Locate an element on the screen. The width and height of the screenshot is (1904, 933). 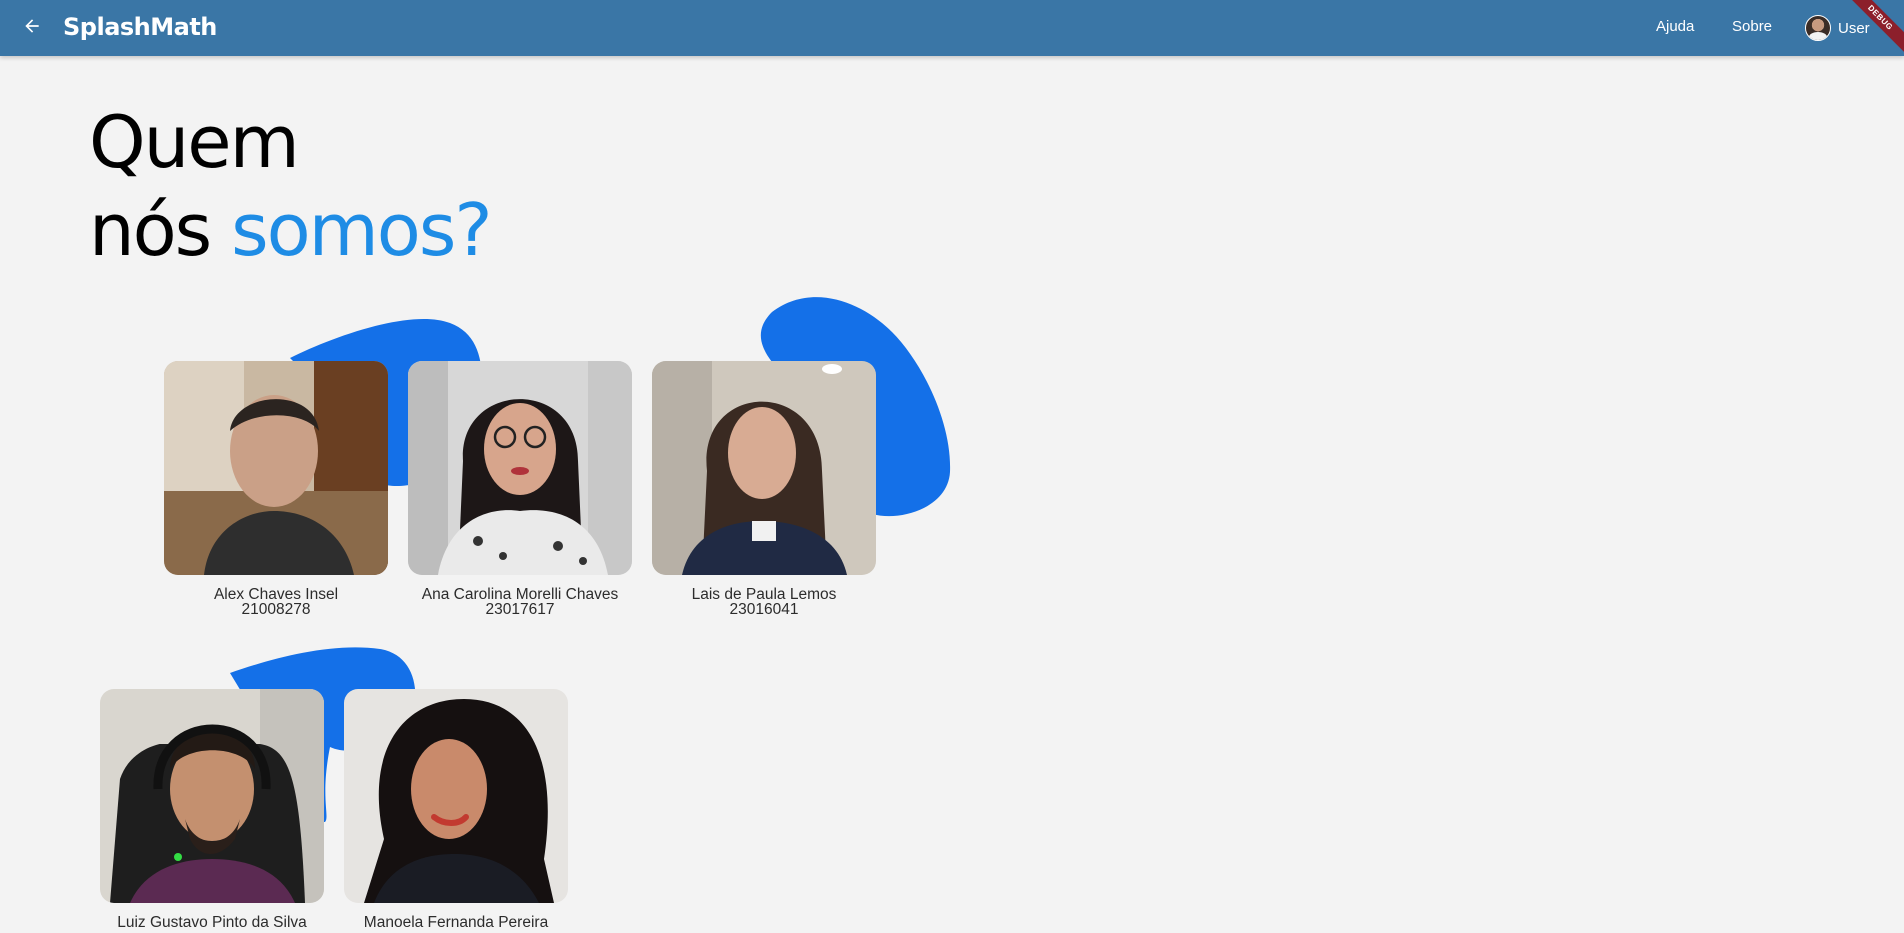
team-member-card: Alex Chaves Insel 21008278 is located at coordinates (276, 489).